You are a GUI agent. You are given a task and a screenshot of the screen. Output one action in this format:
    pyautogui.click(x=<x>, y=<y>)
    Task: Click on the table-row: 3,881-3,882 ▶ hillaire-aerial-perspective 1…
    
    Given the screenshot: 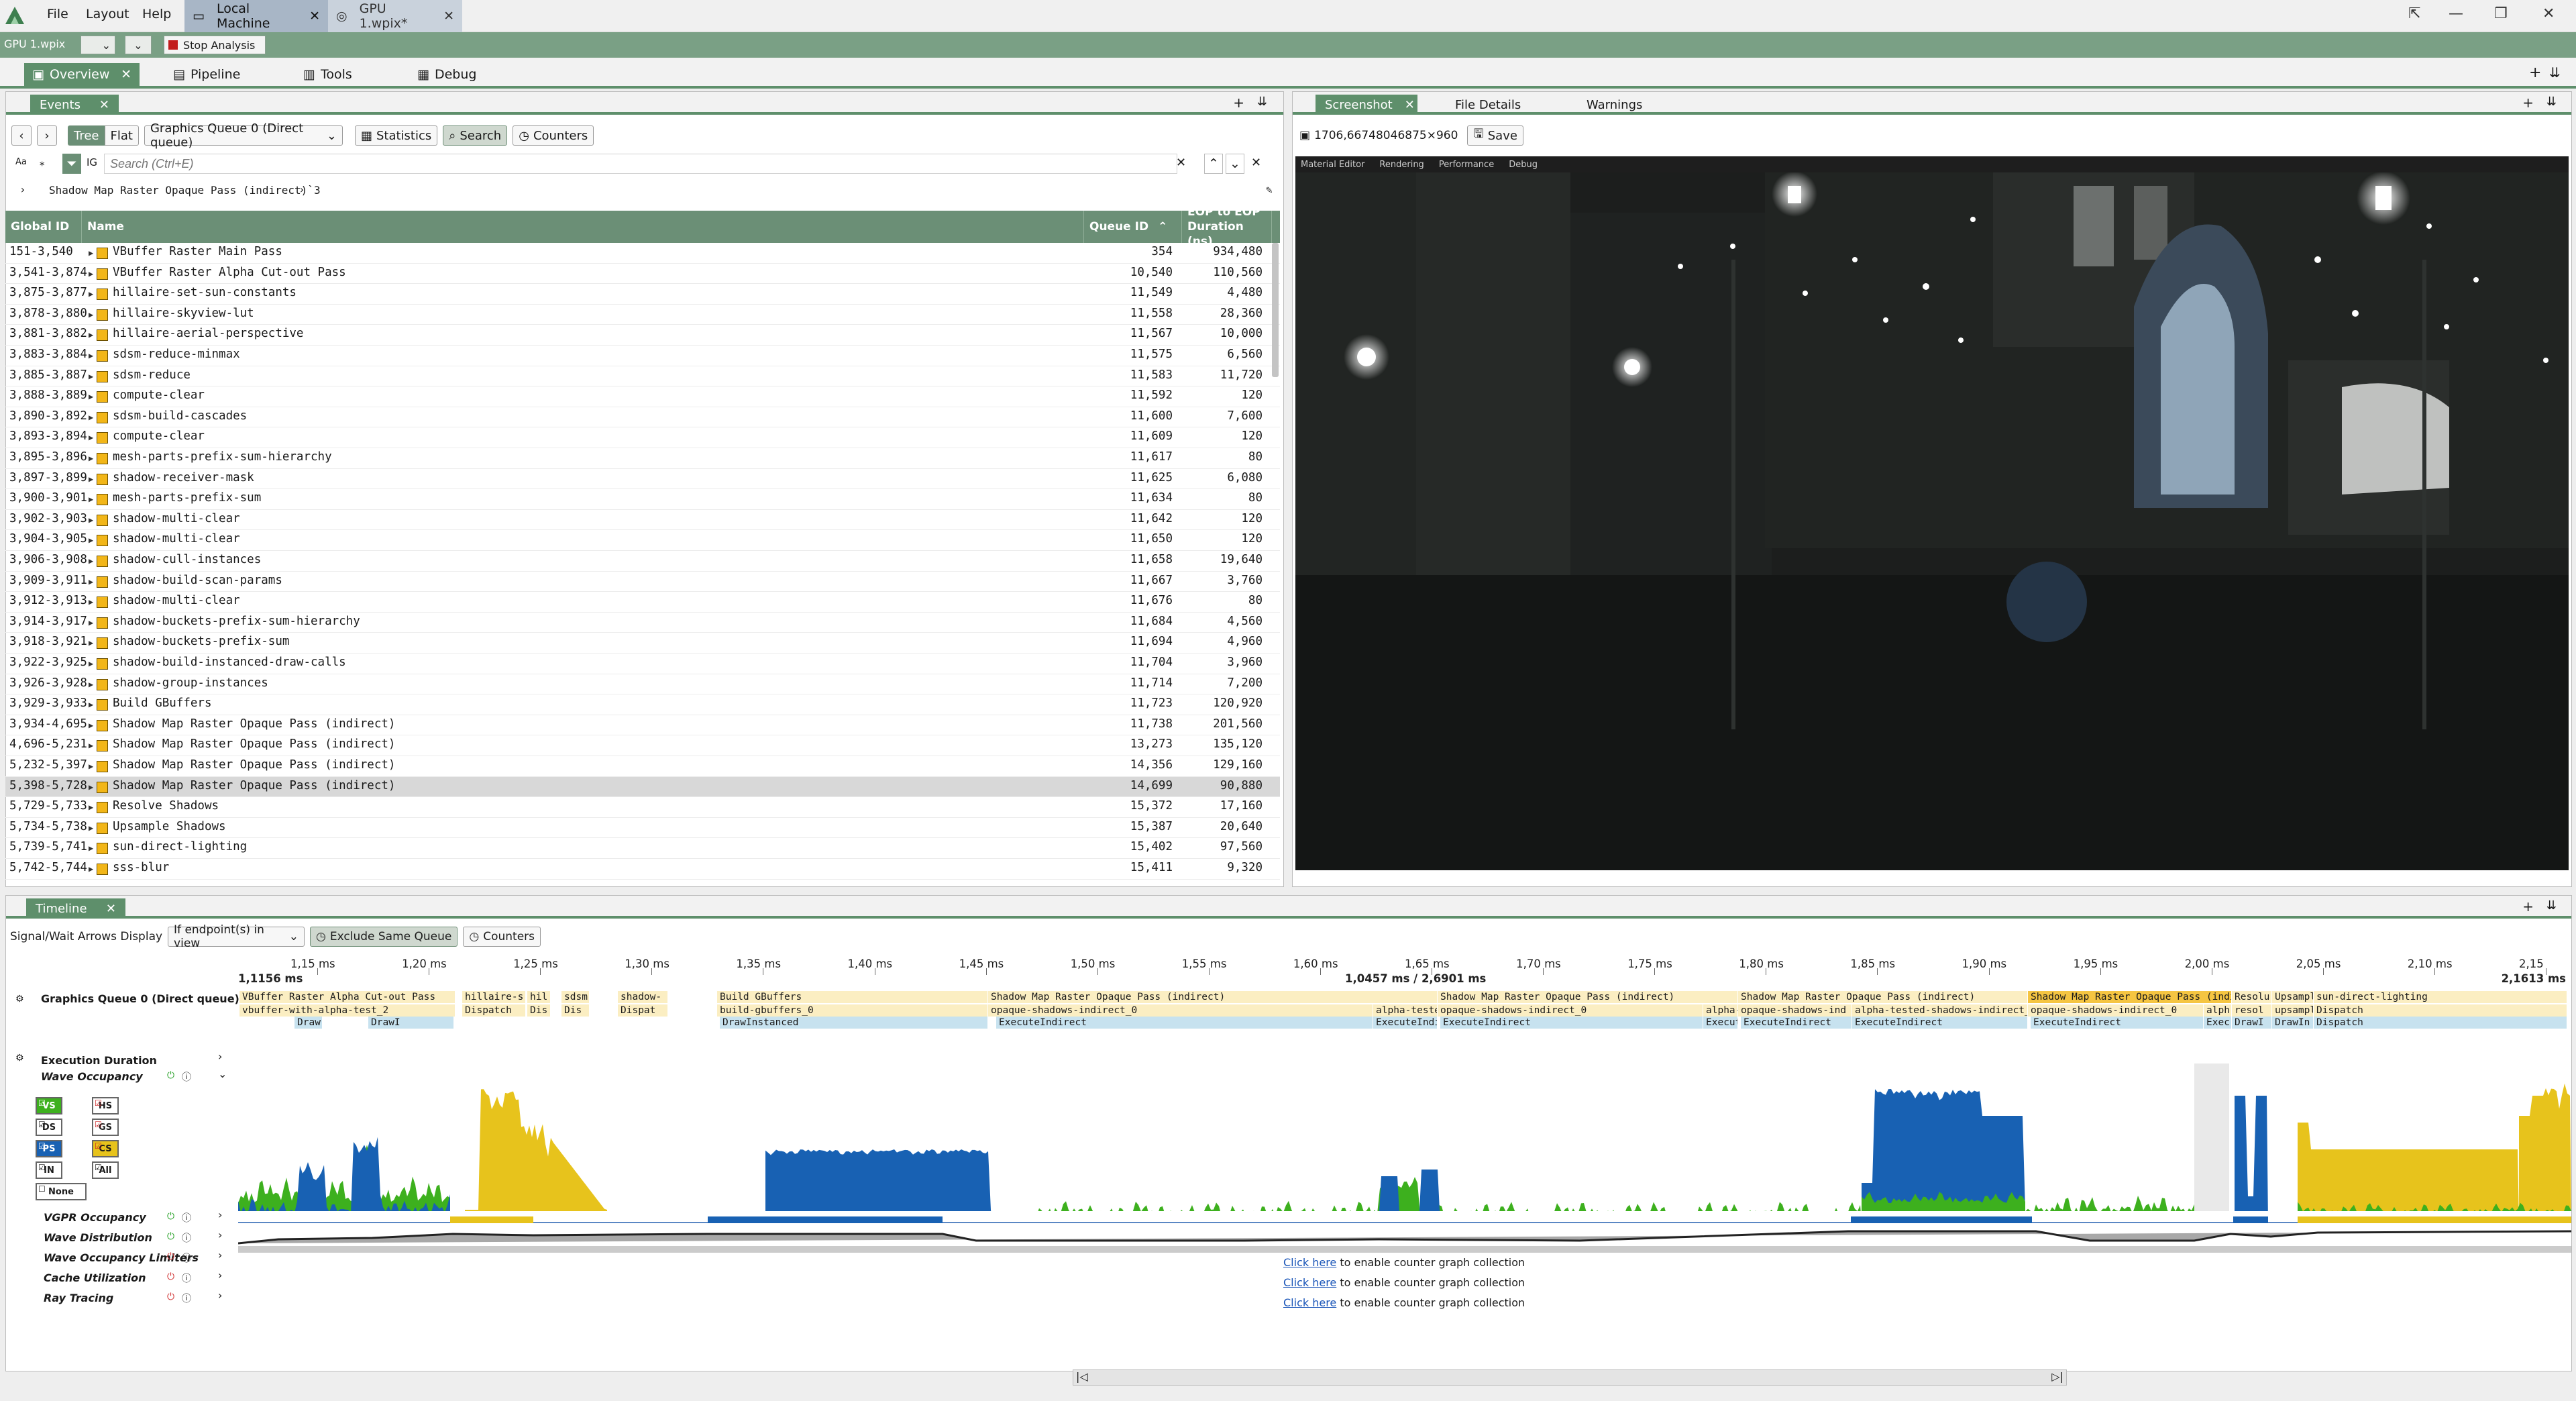 What is the action you would take?
    pyautogui.click(x=642, y=335)
    